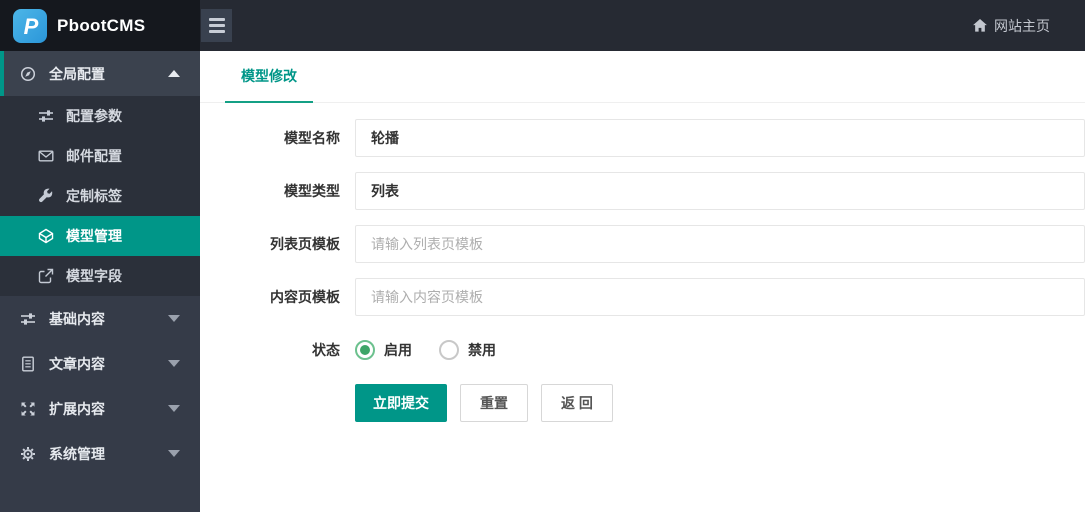  I want to click on sidebar-item-model-management: 模型管理, so click(100, 236).